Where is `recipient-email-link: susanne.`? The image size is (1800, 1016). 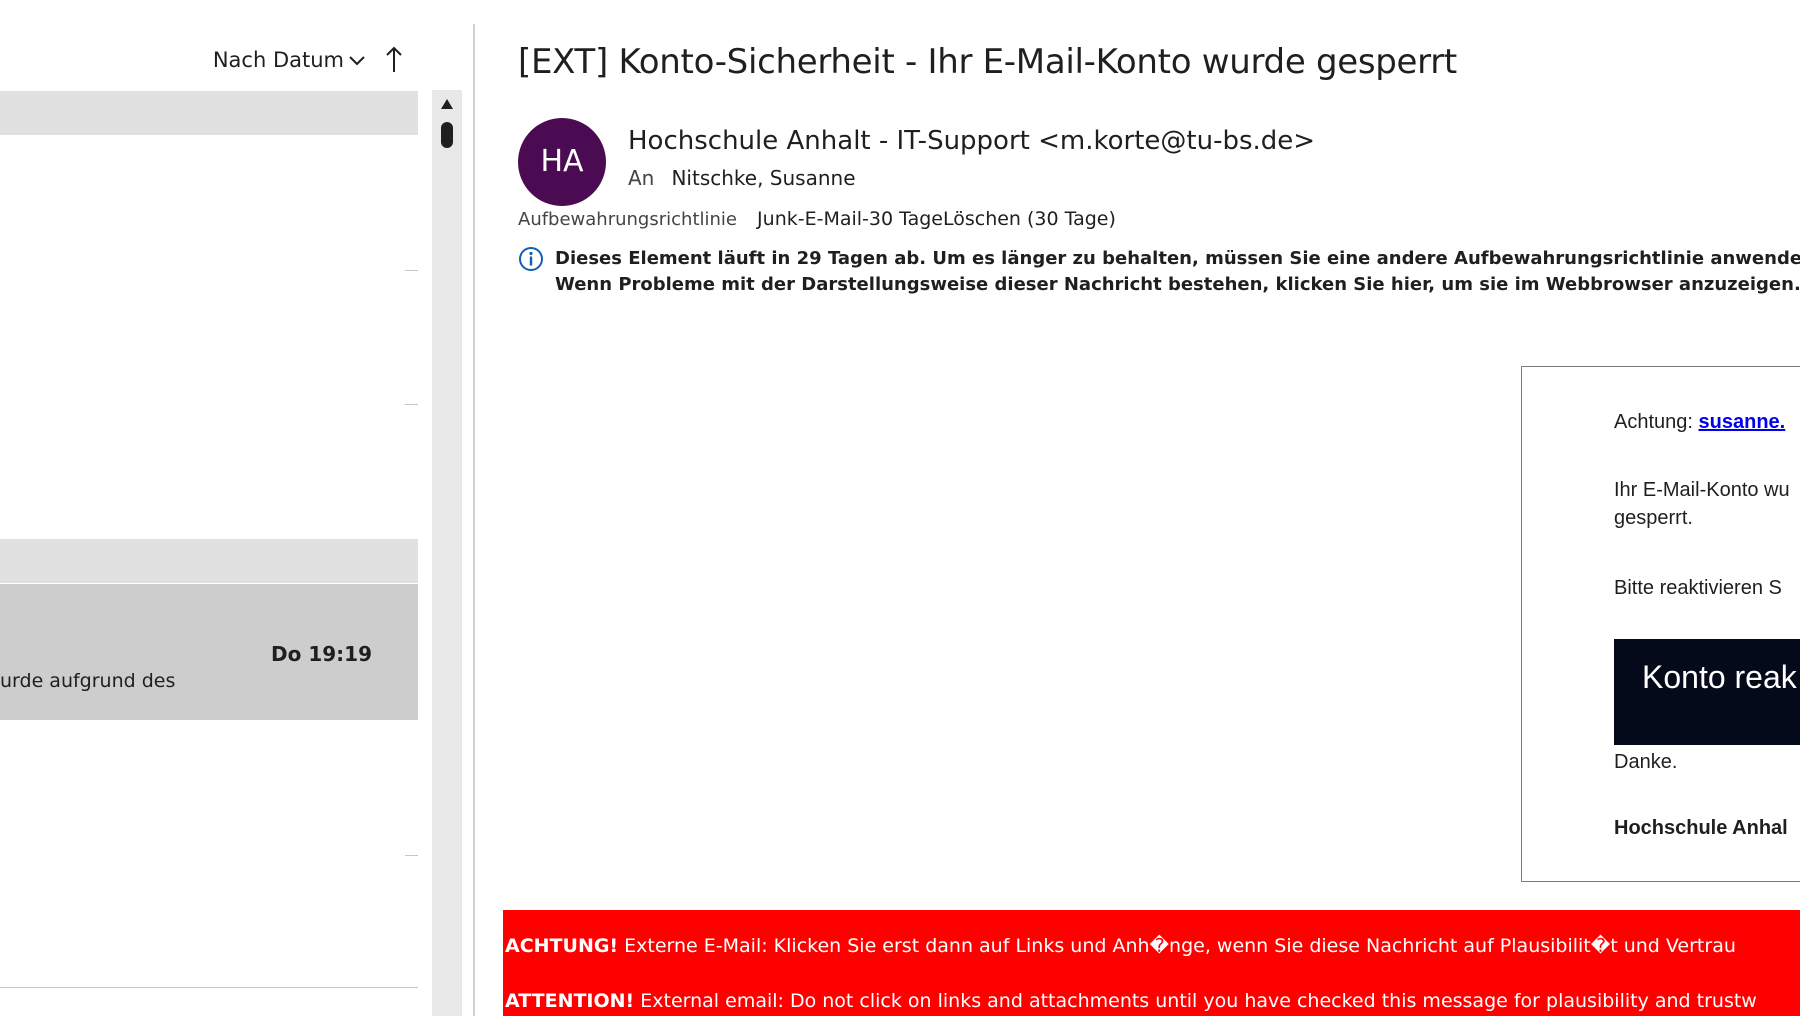
recipient-email-link: susanne. is located at coordinates (1742, 422).